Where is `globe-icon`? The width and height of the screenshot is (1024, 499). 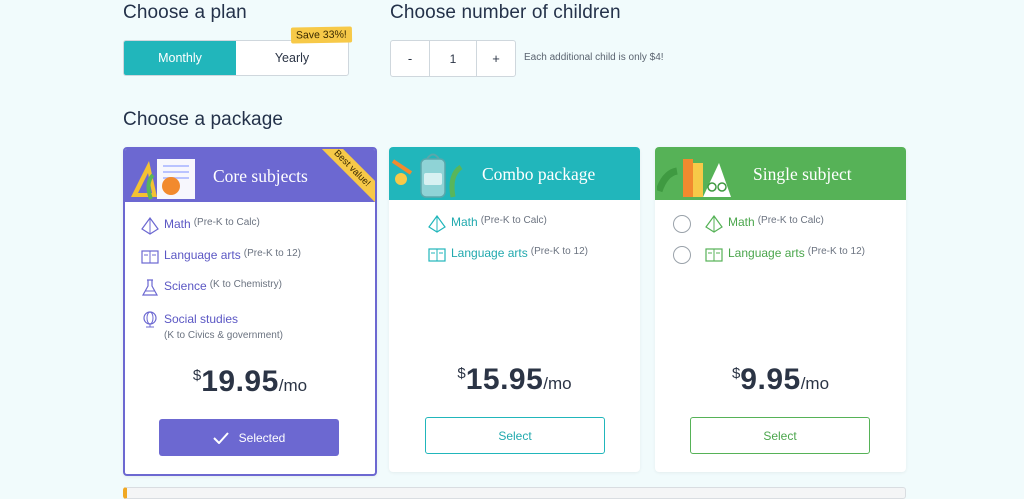
globe-icon is located at coordinates (150, 319).